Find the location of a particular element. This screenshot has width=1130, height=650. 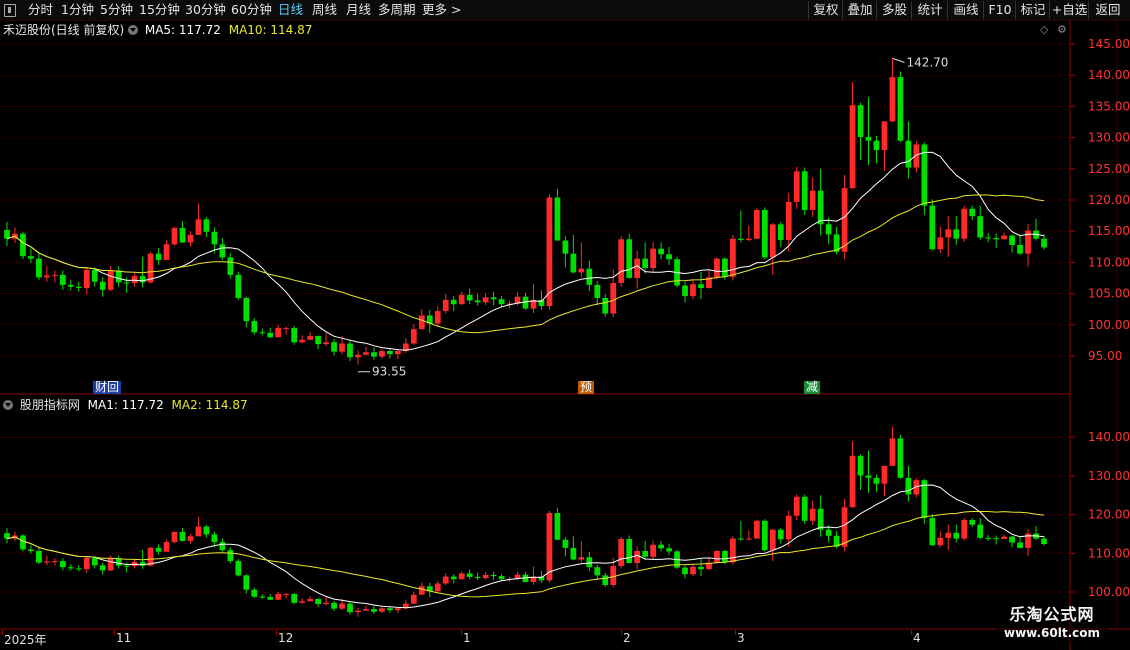

indicator-name: 股朋指标网 is located at coordinates (50, 405).